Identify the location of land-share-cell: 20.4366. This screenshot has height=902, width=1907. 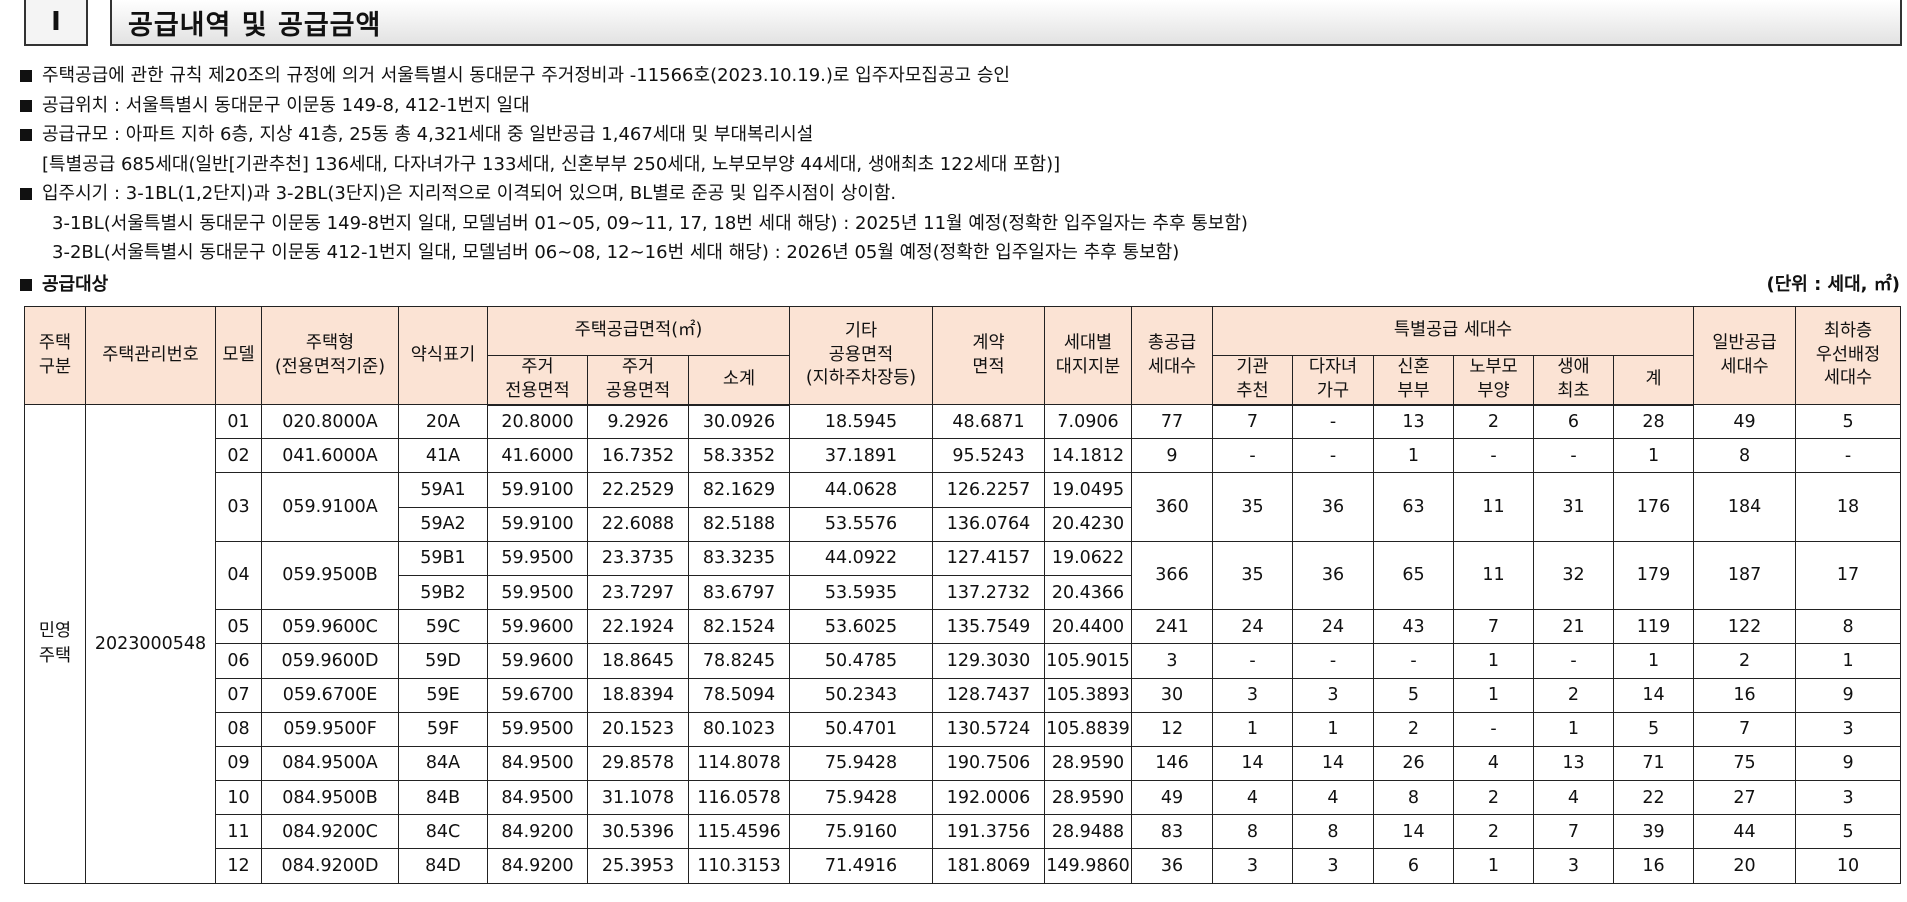
(1088, 592).